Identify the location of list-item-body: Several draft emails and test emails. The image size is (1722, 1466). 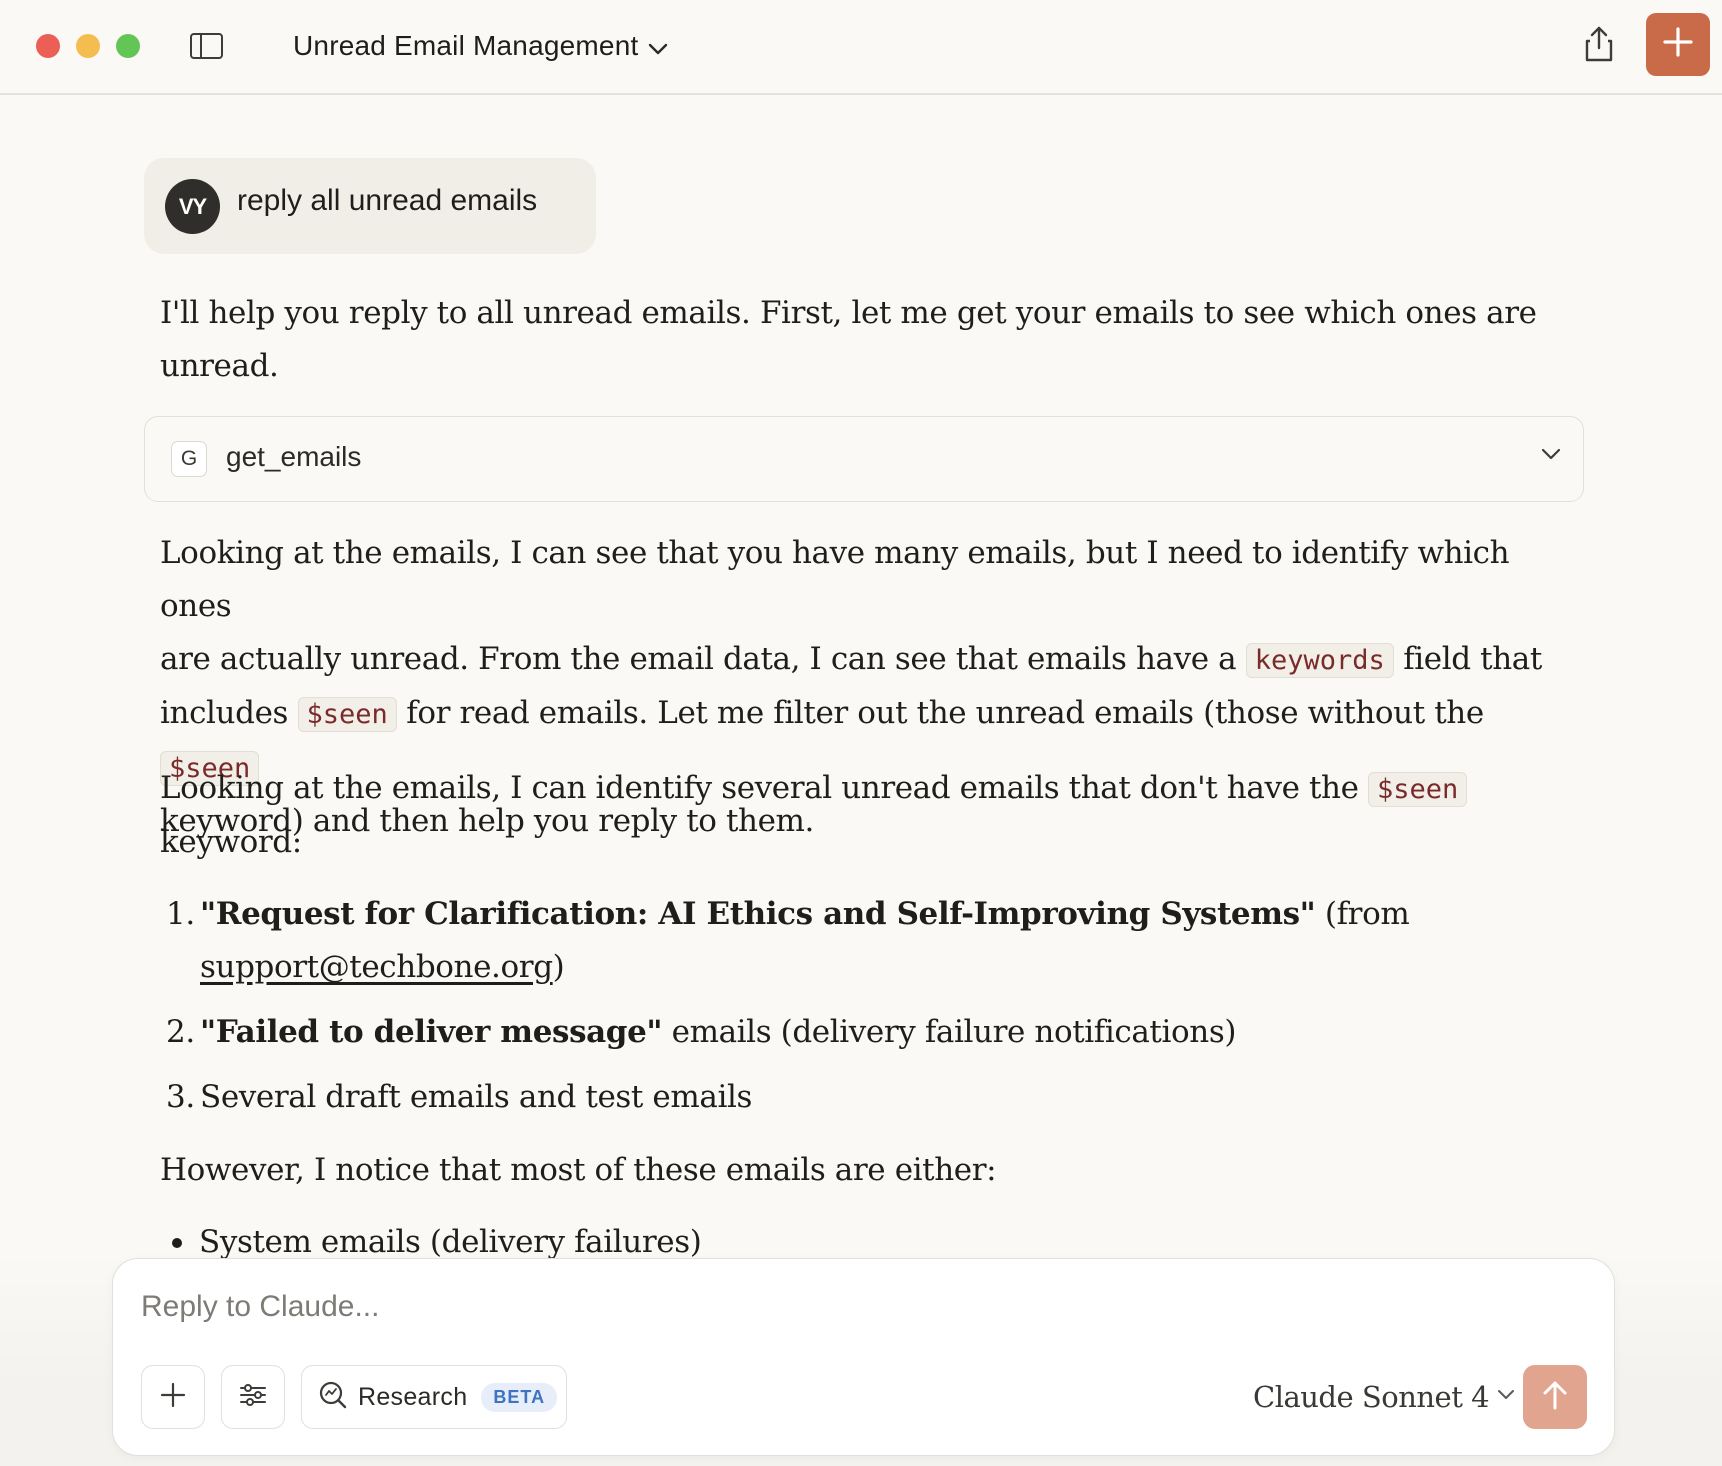
(476, 1097).